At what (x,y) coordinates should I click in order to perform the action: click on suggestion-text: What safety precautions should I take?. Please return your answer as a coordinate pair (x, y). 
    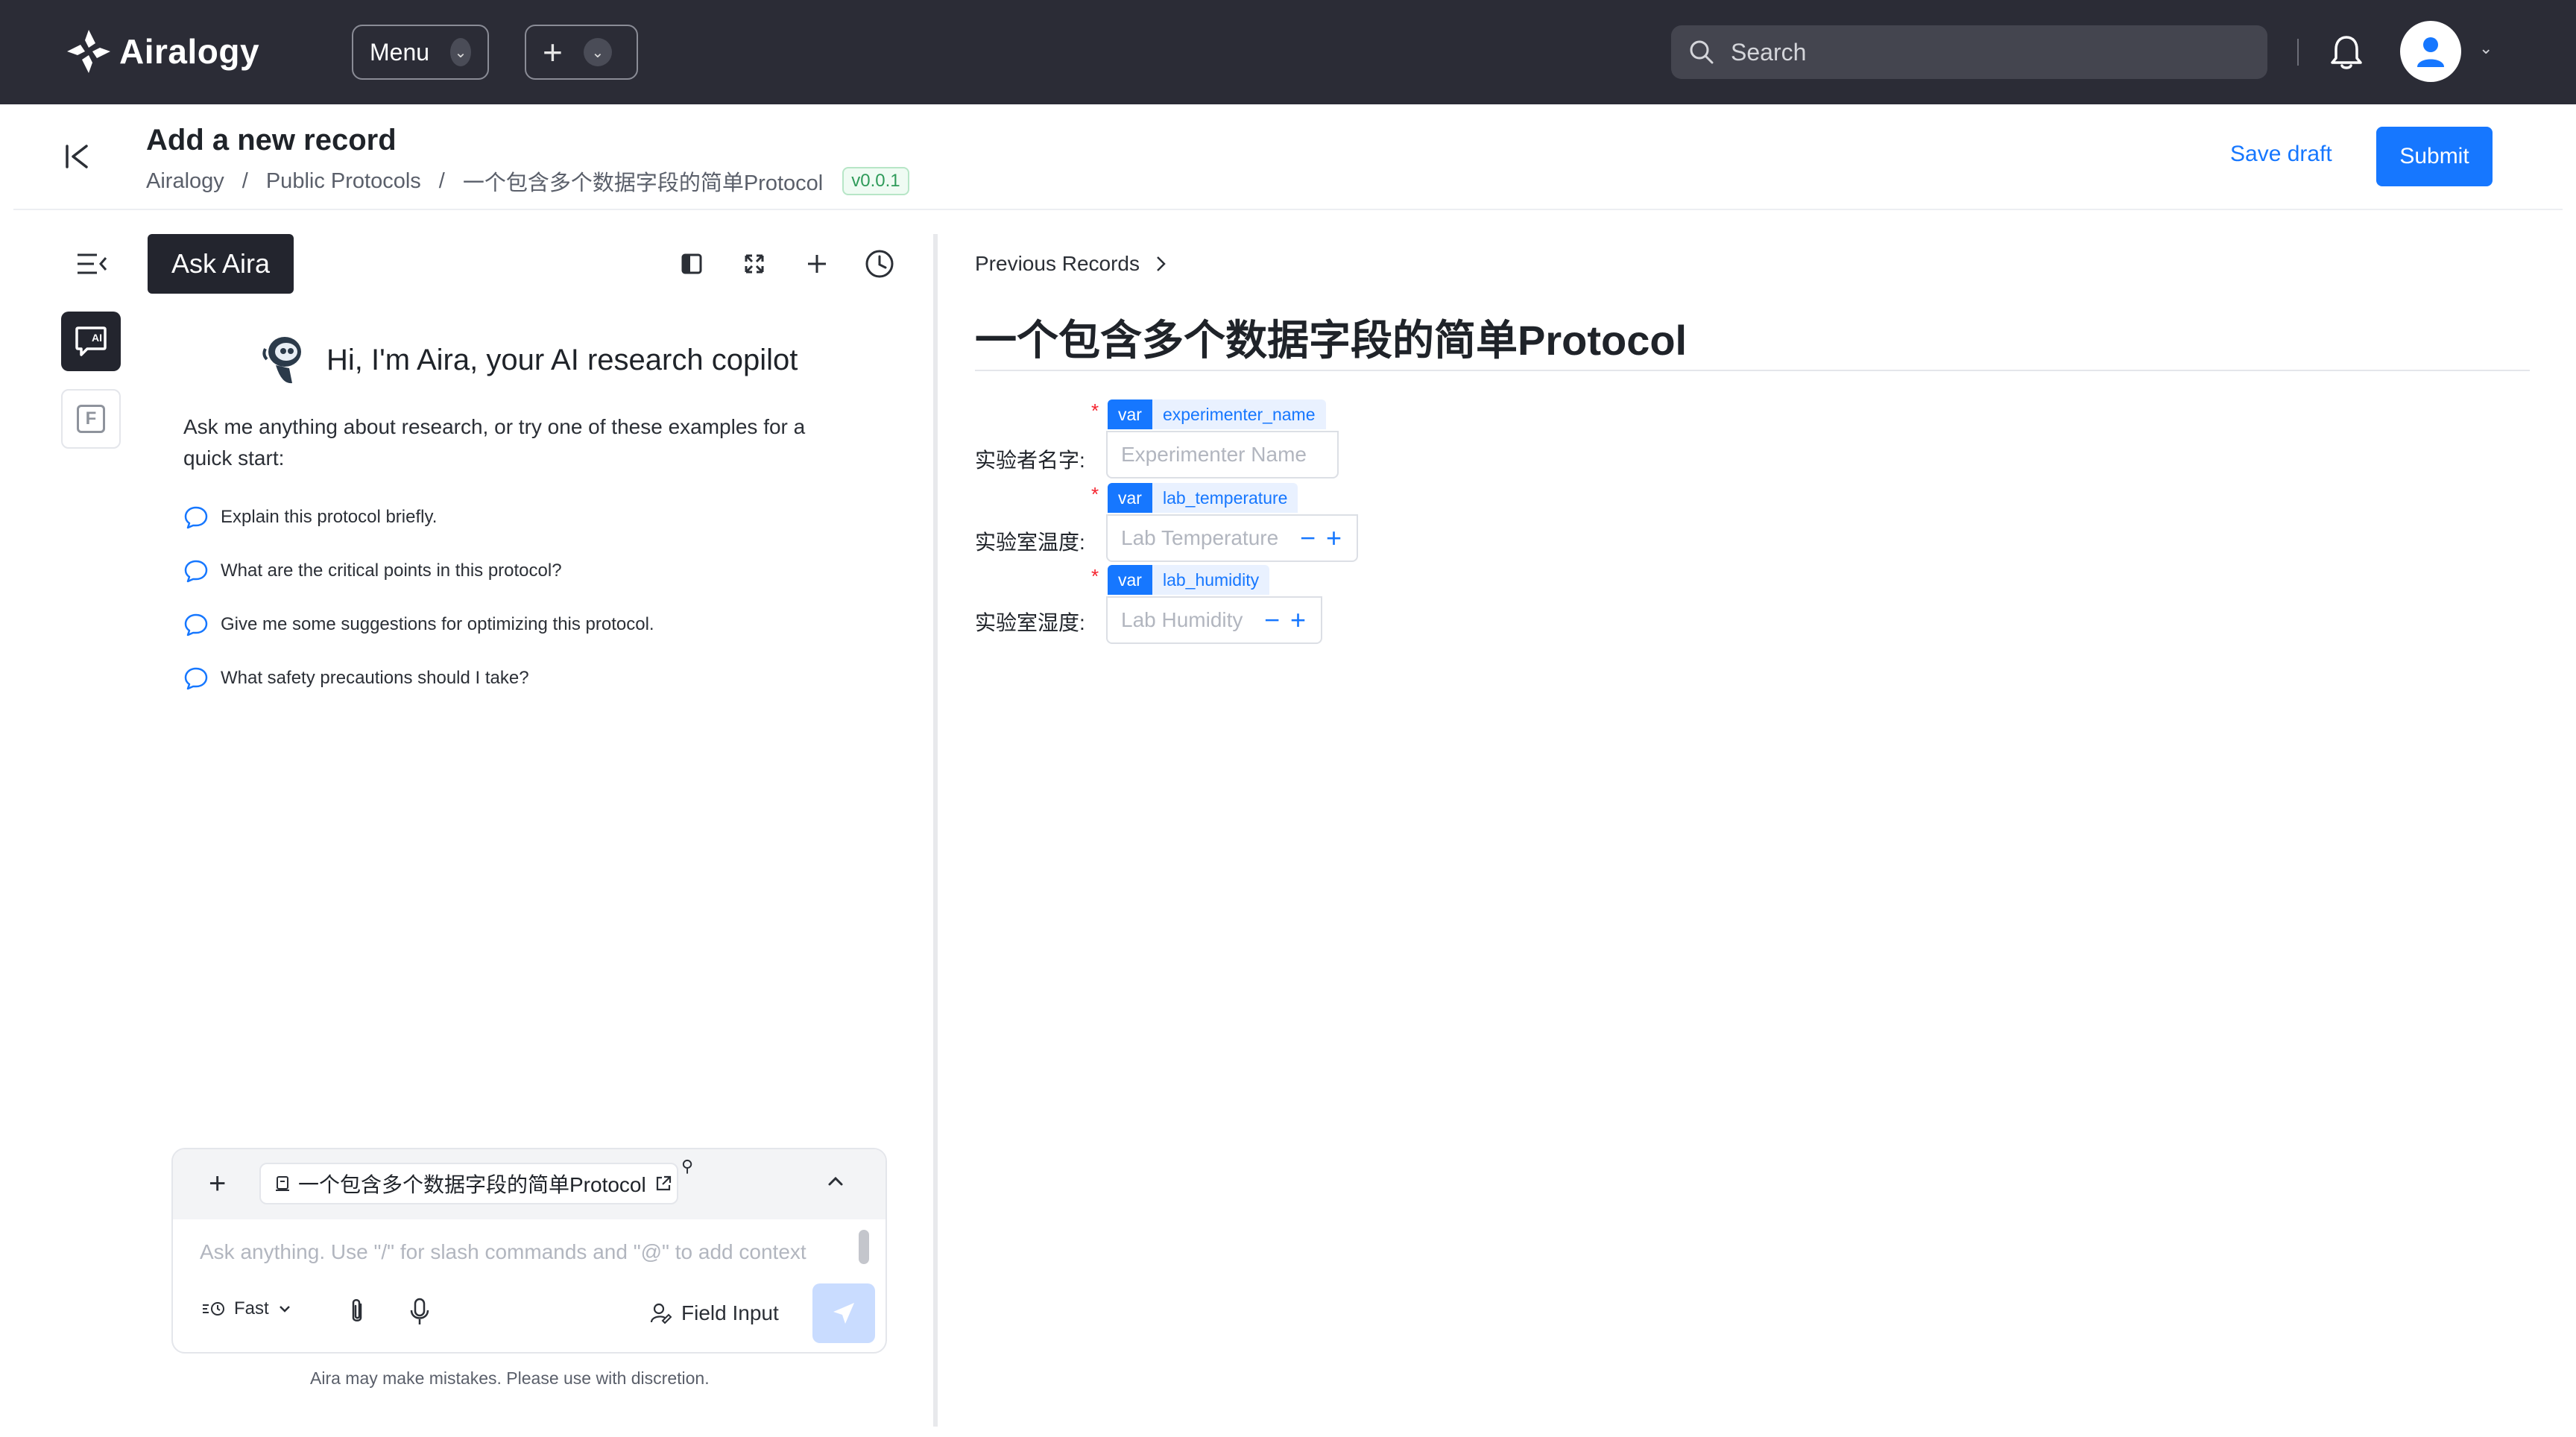
    Looking at the image, I should click on (375, 678).